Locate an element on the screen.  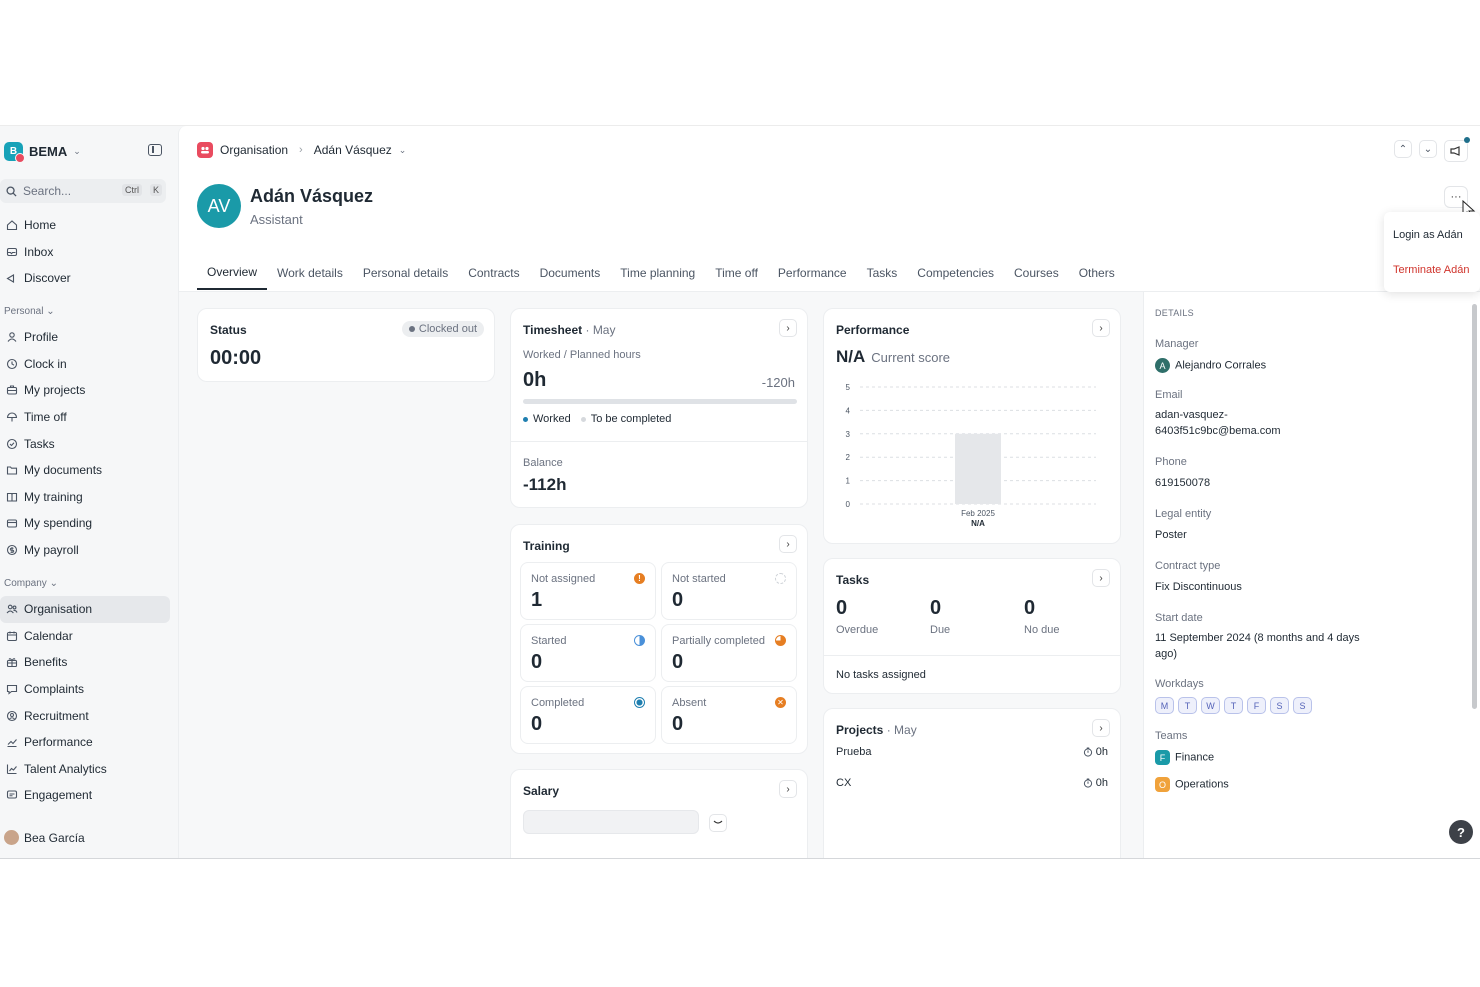
manager-value: A Alejandro Corrales is located at coordinates (1210, 365).